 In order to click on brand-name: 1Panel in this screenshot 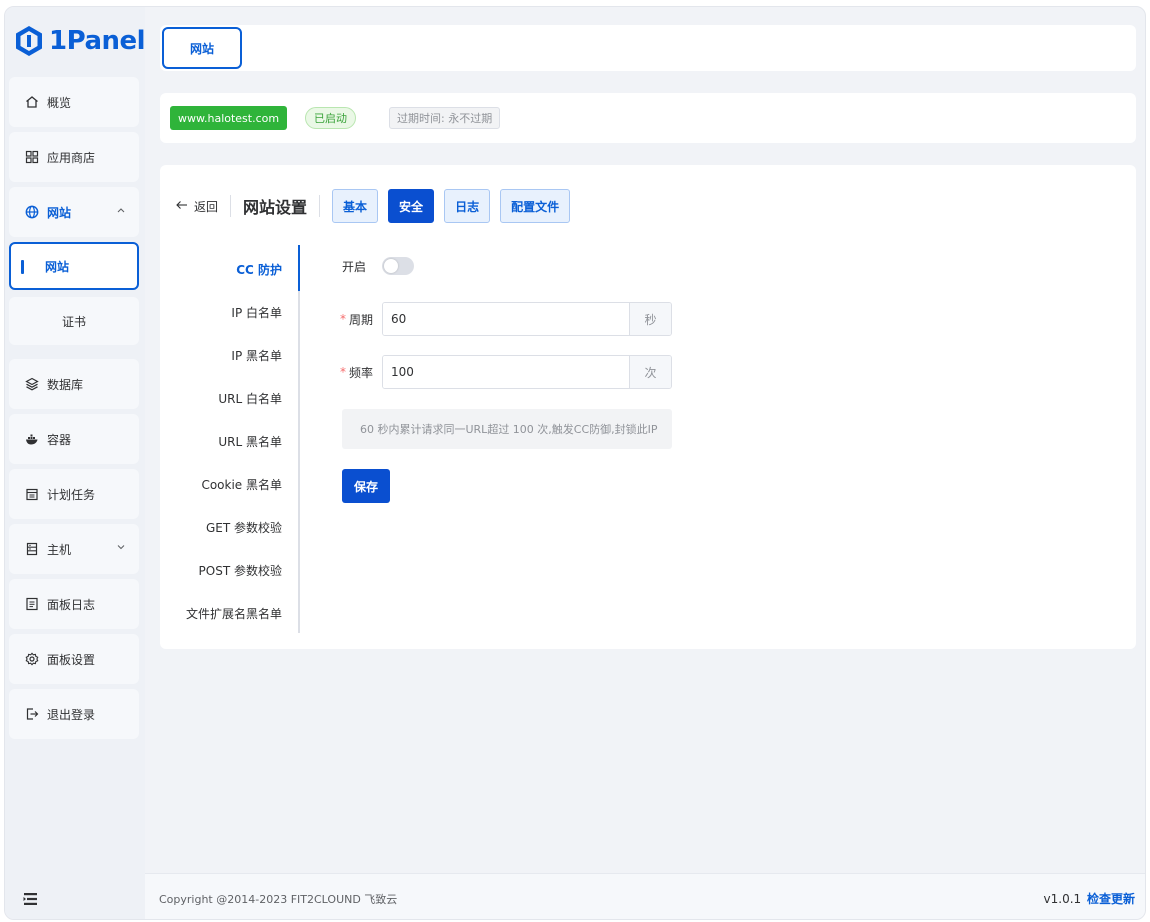, I will do `click(97, 41)`.